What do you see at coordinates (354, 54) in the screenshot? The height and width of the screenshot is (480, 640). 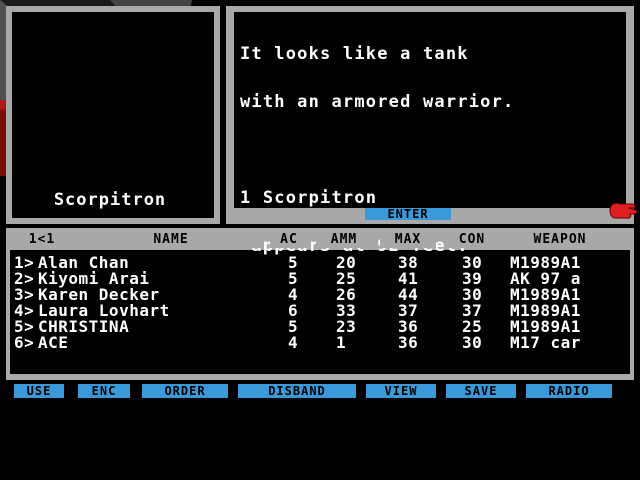 I see `message-line: It looks like a tank` at bounding box center [354, 54].